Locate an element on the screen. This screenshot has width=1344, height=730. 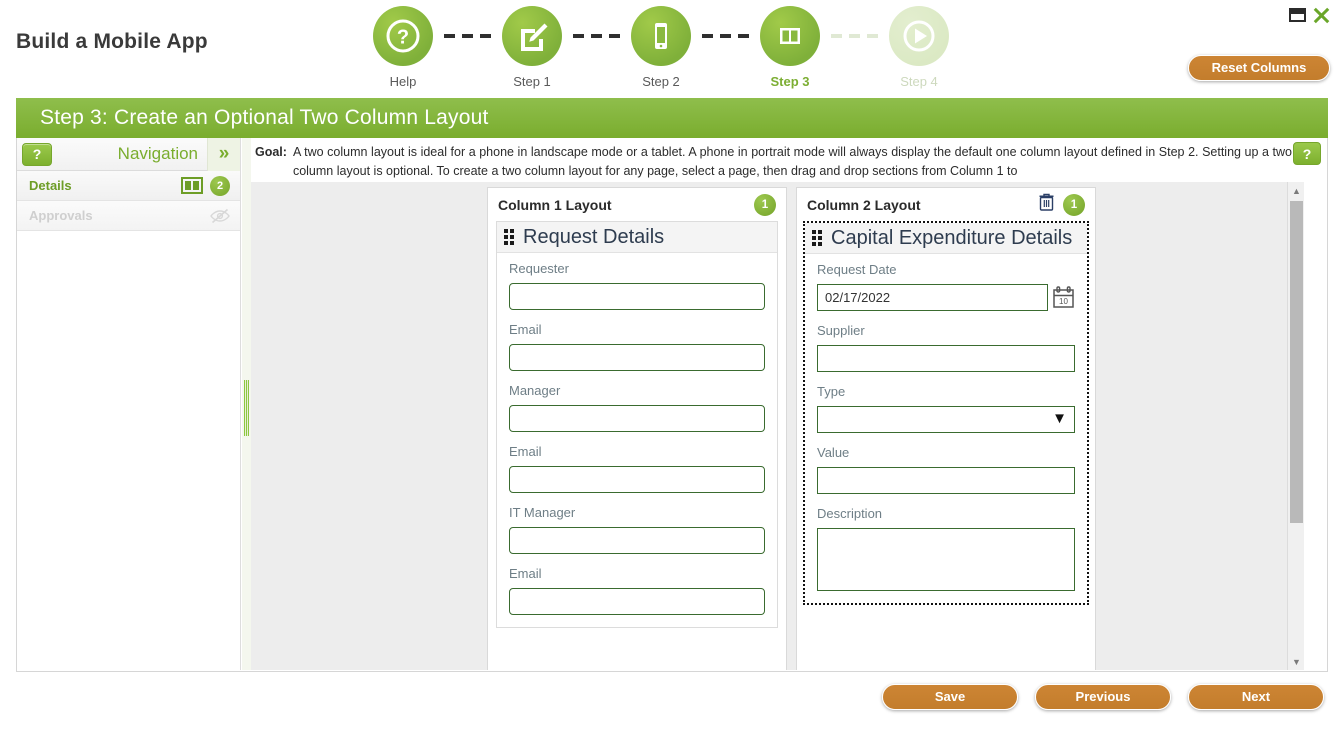
stepper-label: Step 3 is located at coordinates (790, 81).